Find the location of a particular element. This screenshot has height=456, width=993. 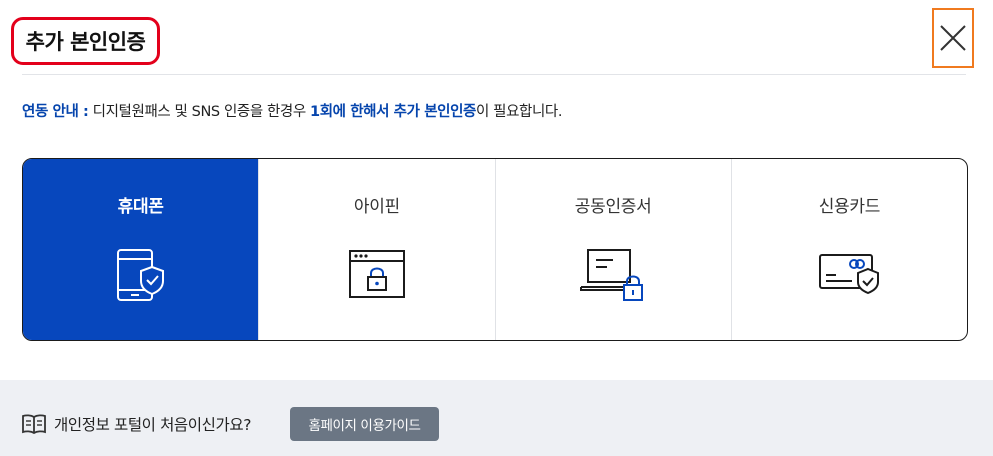

notice-text-2: 이 필요합니다. is located at coordinates (519, 112).